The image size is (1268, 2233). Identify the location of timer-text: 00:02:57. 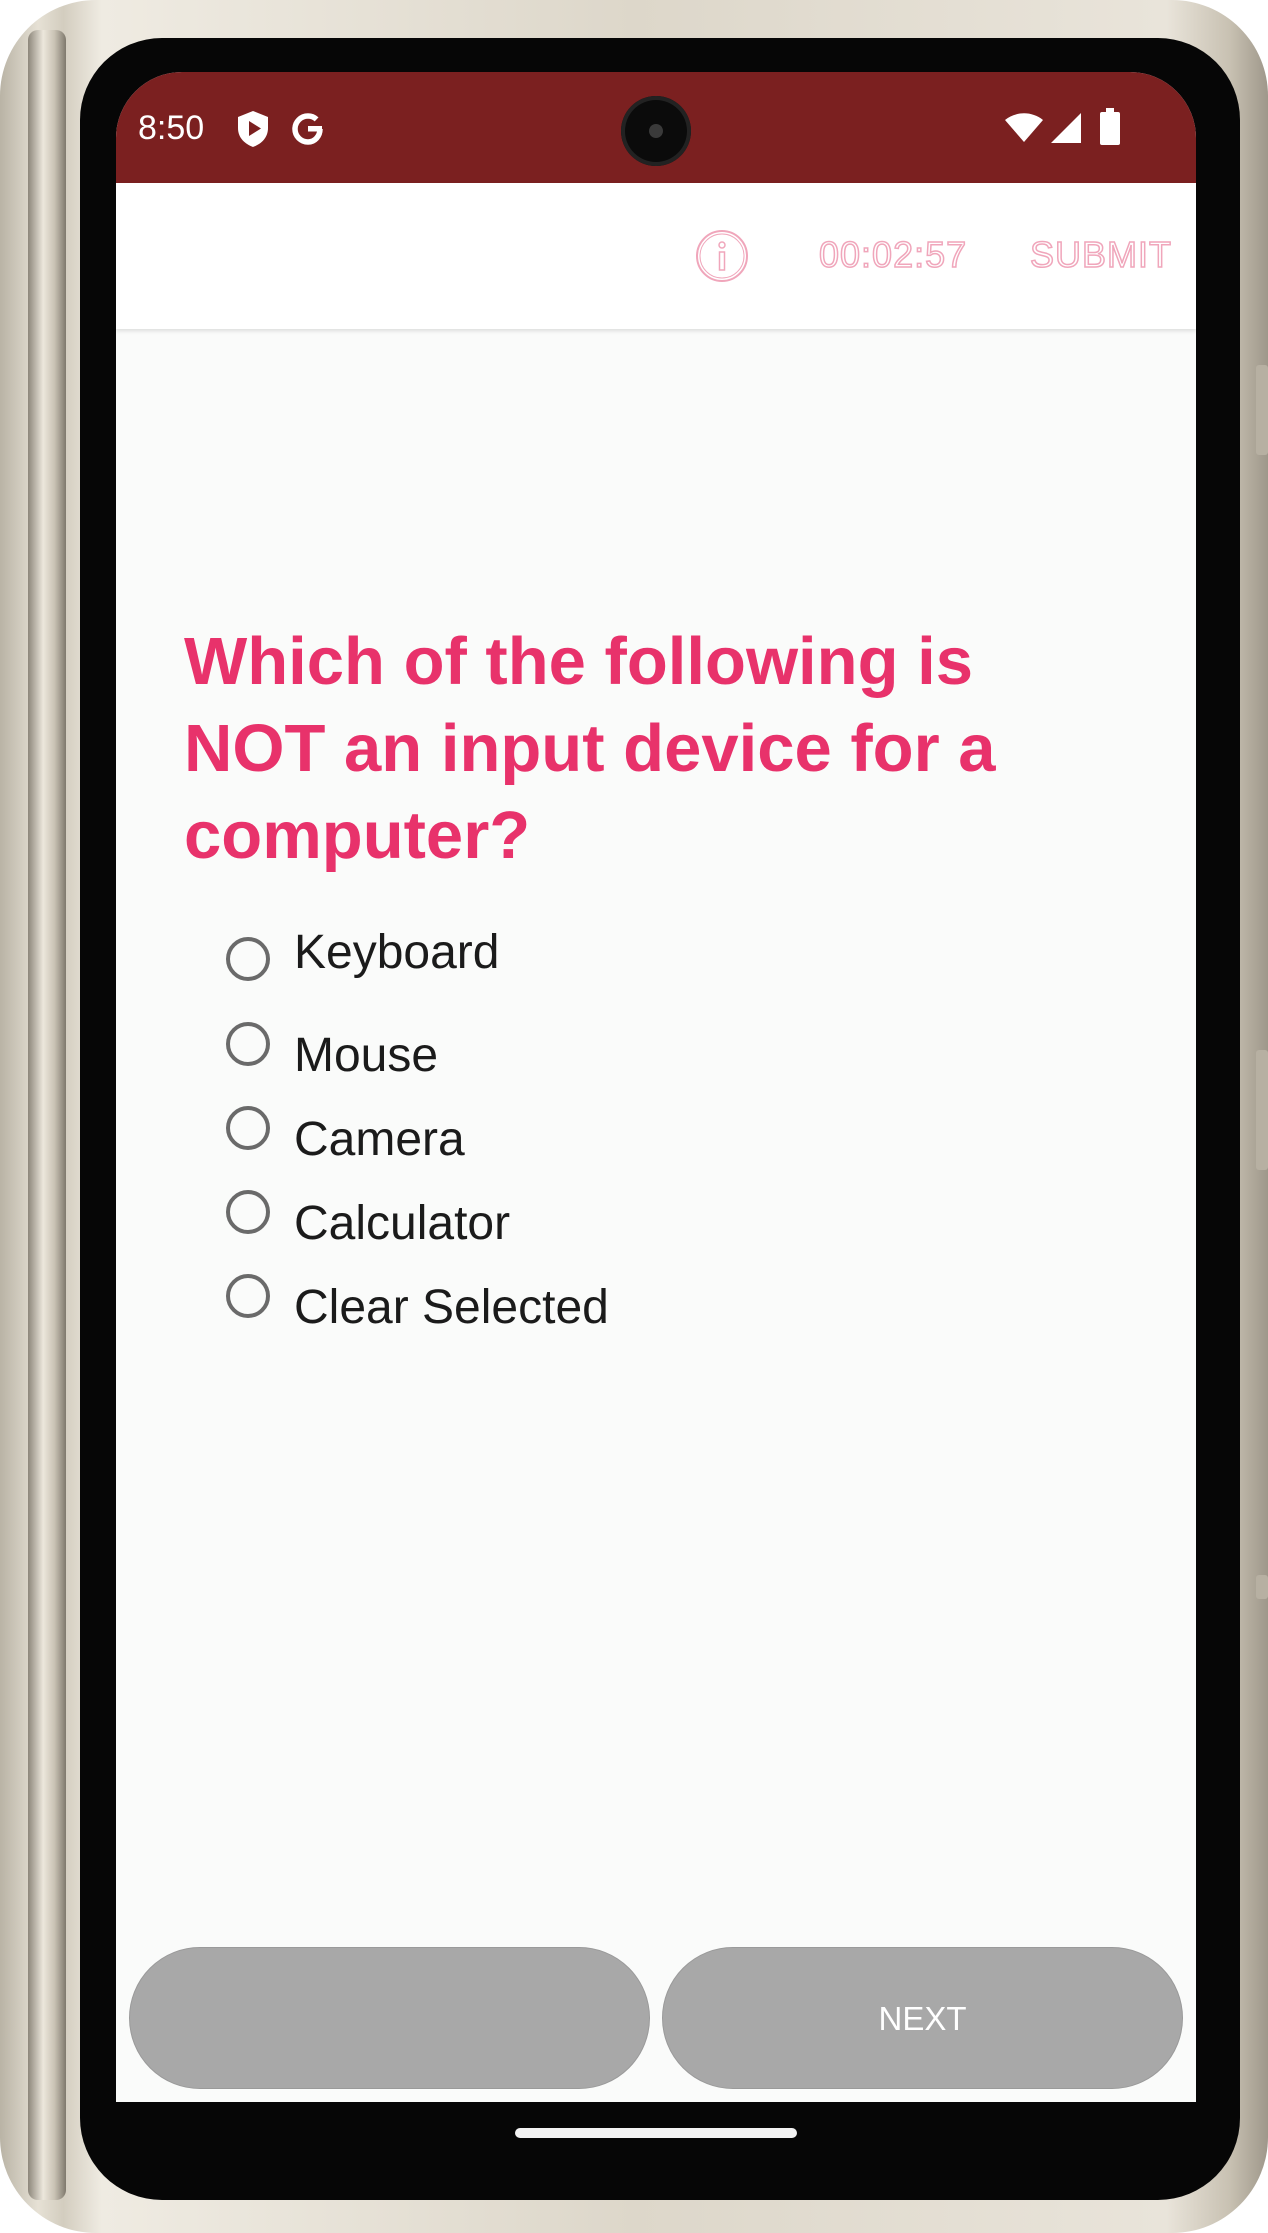
(893, 254).